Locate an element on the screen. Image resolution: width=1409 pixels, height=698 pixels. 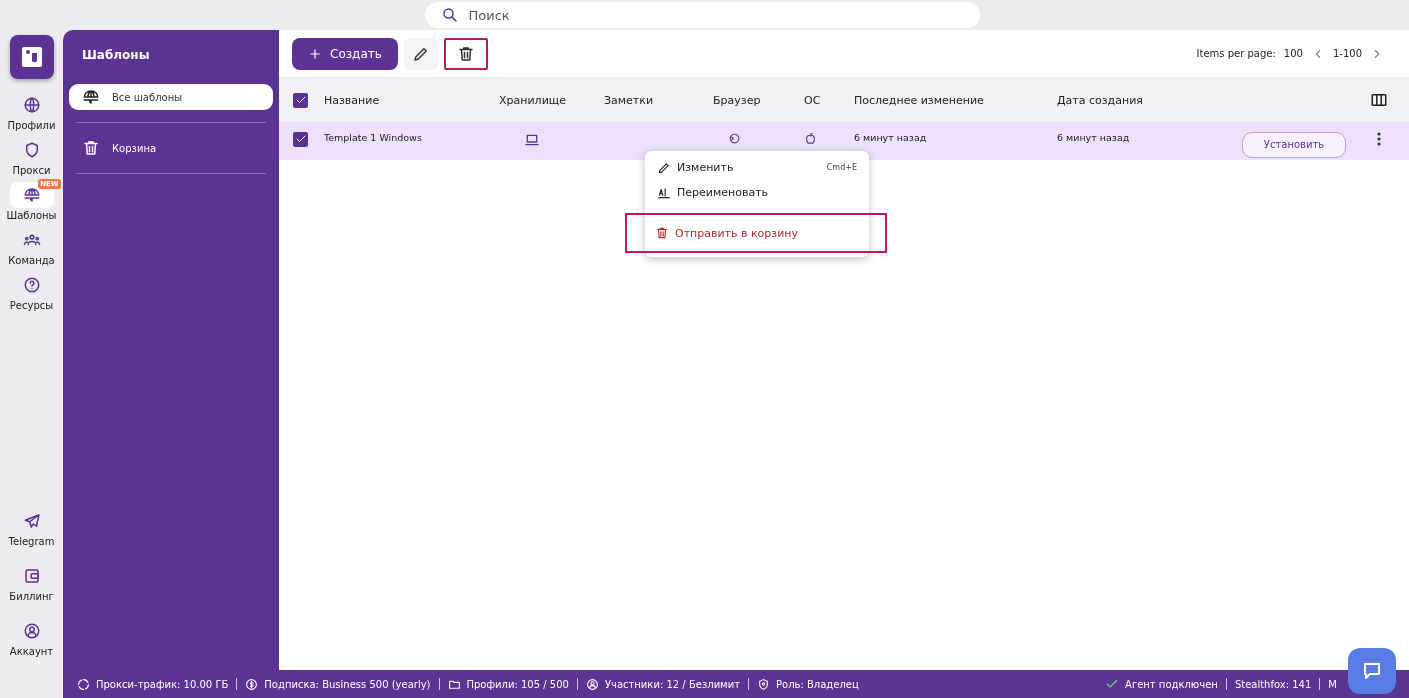
create-button: Создать is located at coordinates (345, 53).